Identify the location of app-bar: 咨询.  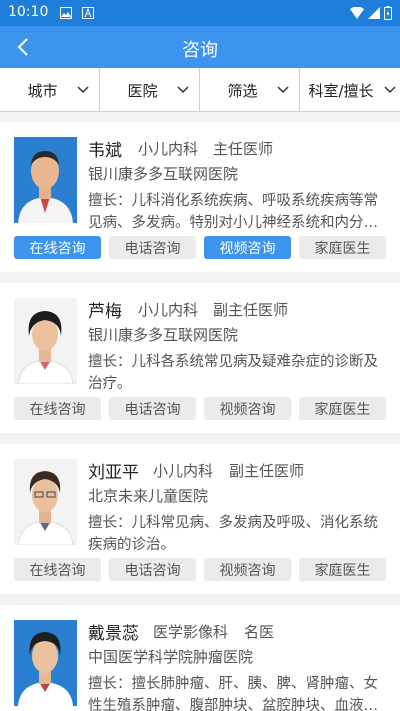
(200, 47).